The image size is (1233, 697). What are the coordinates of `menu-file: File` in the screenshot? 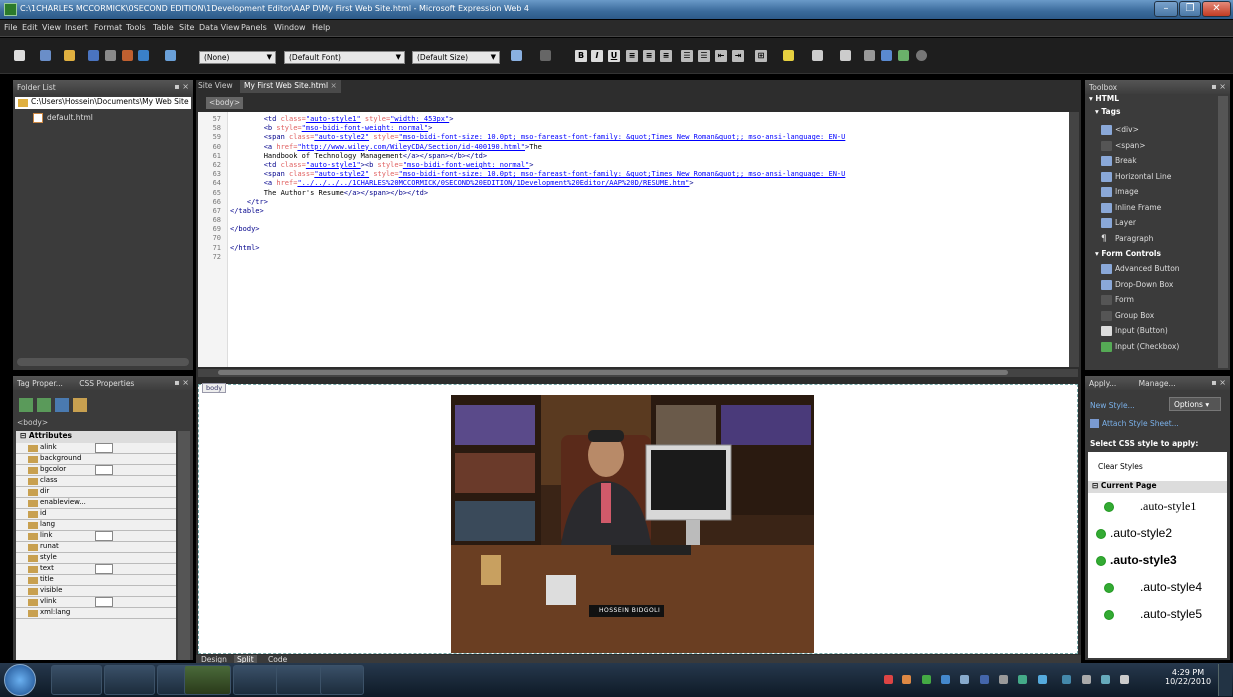 It's located at (10, 27).